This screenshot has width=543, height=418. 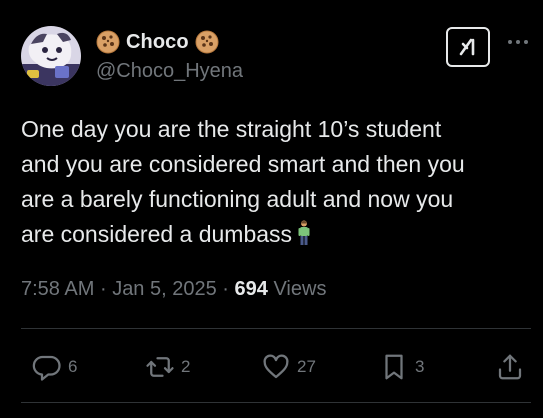 I want to click on like-button: 27, so click(x=288, y=367).